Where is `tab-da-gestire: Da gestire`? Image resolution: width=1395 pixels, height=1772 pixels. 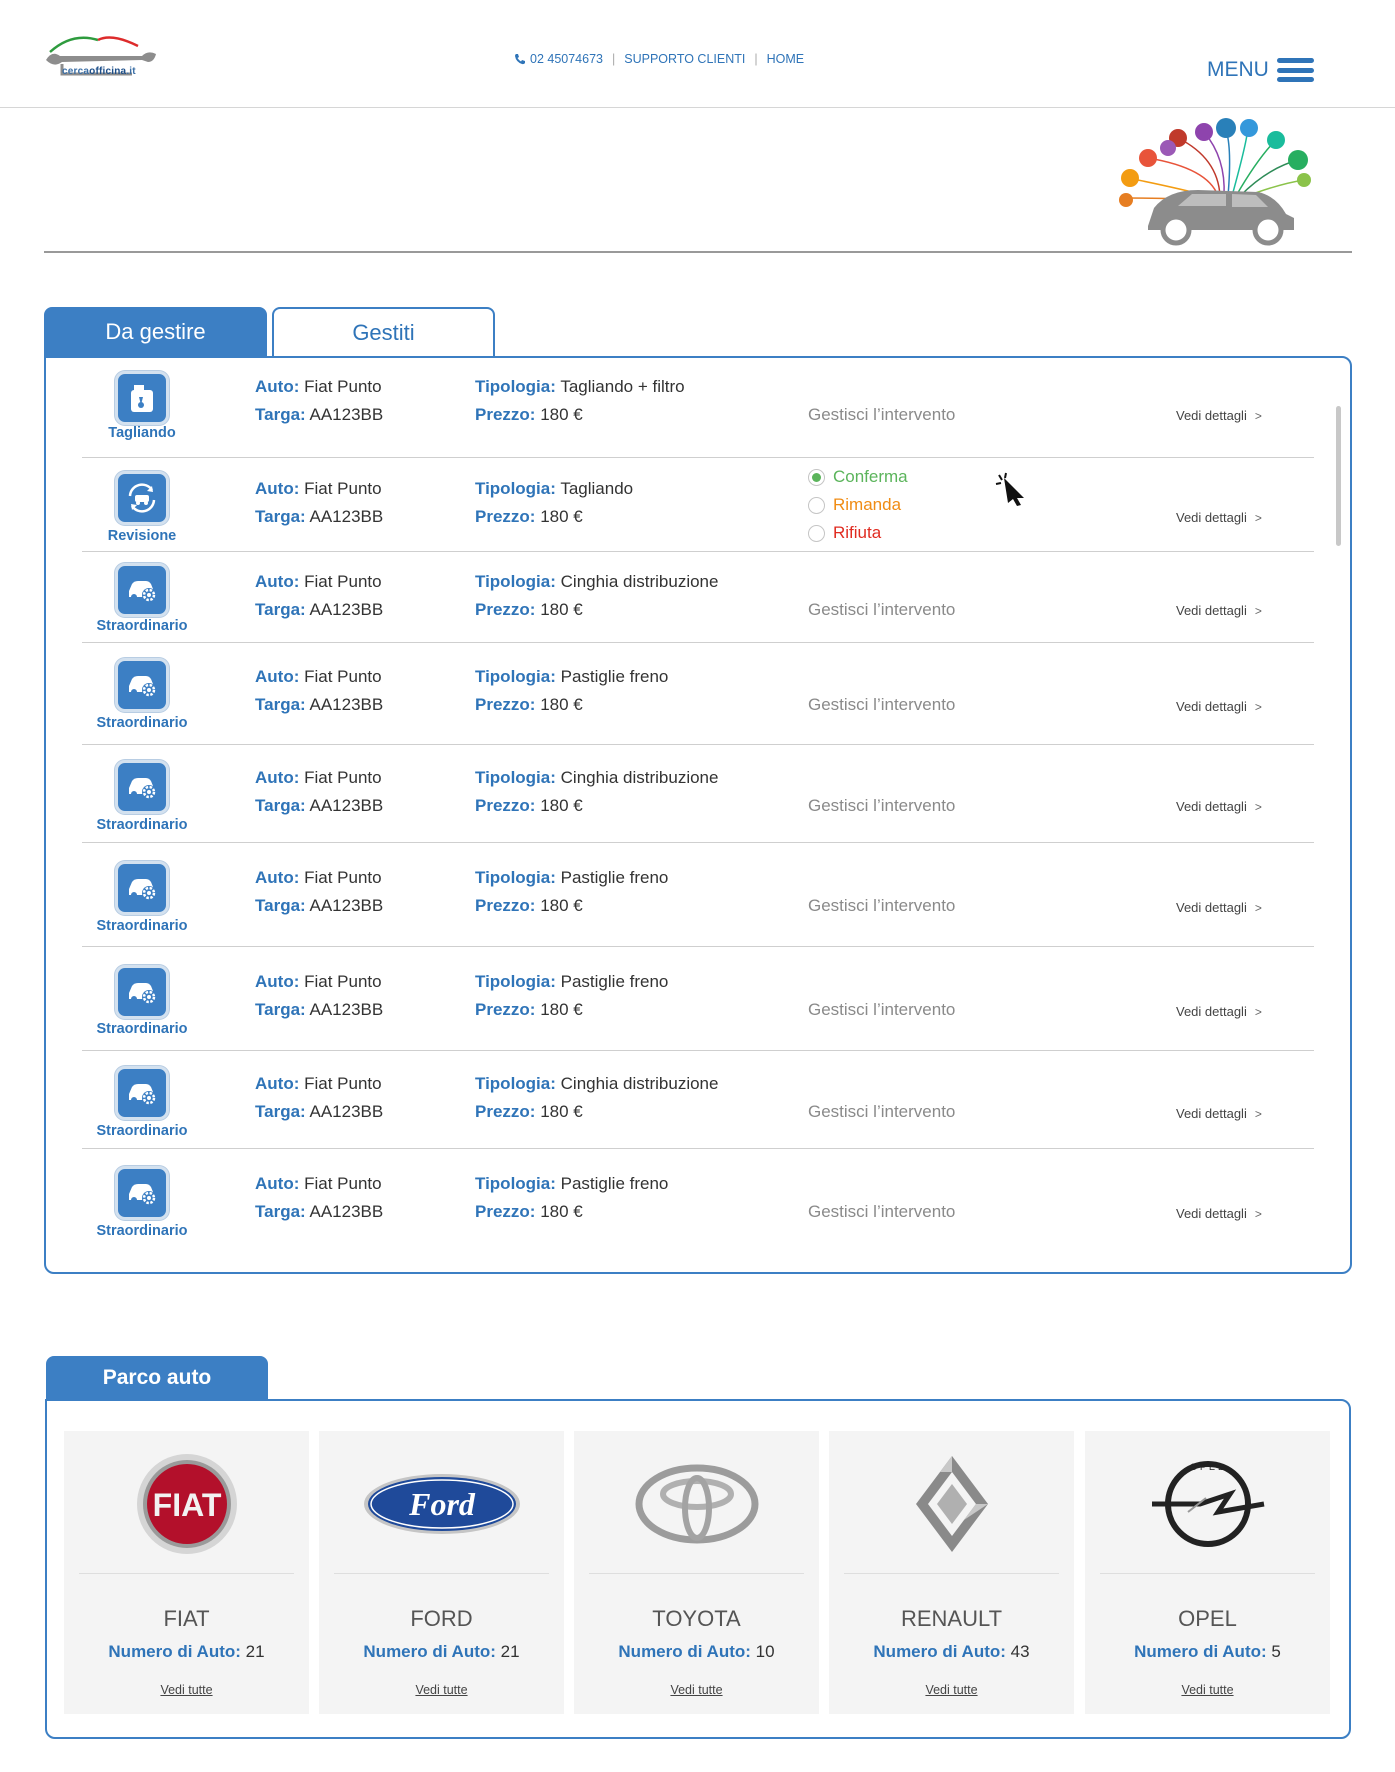
tab-da-gestire: Da gestire is located at coordinates (155, 332).